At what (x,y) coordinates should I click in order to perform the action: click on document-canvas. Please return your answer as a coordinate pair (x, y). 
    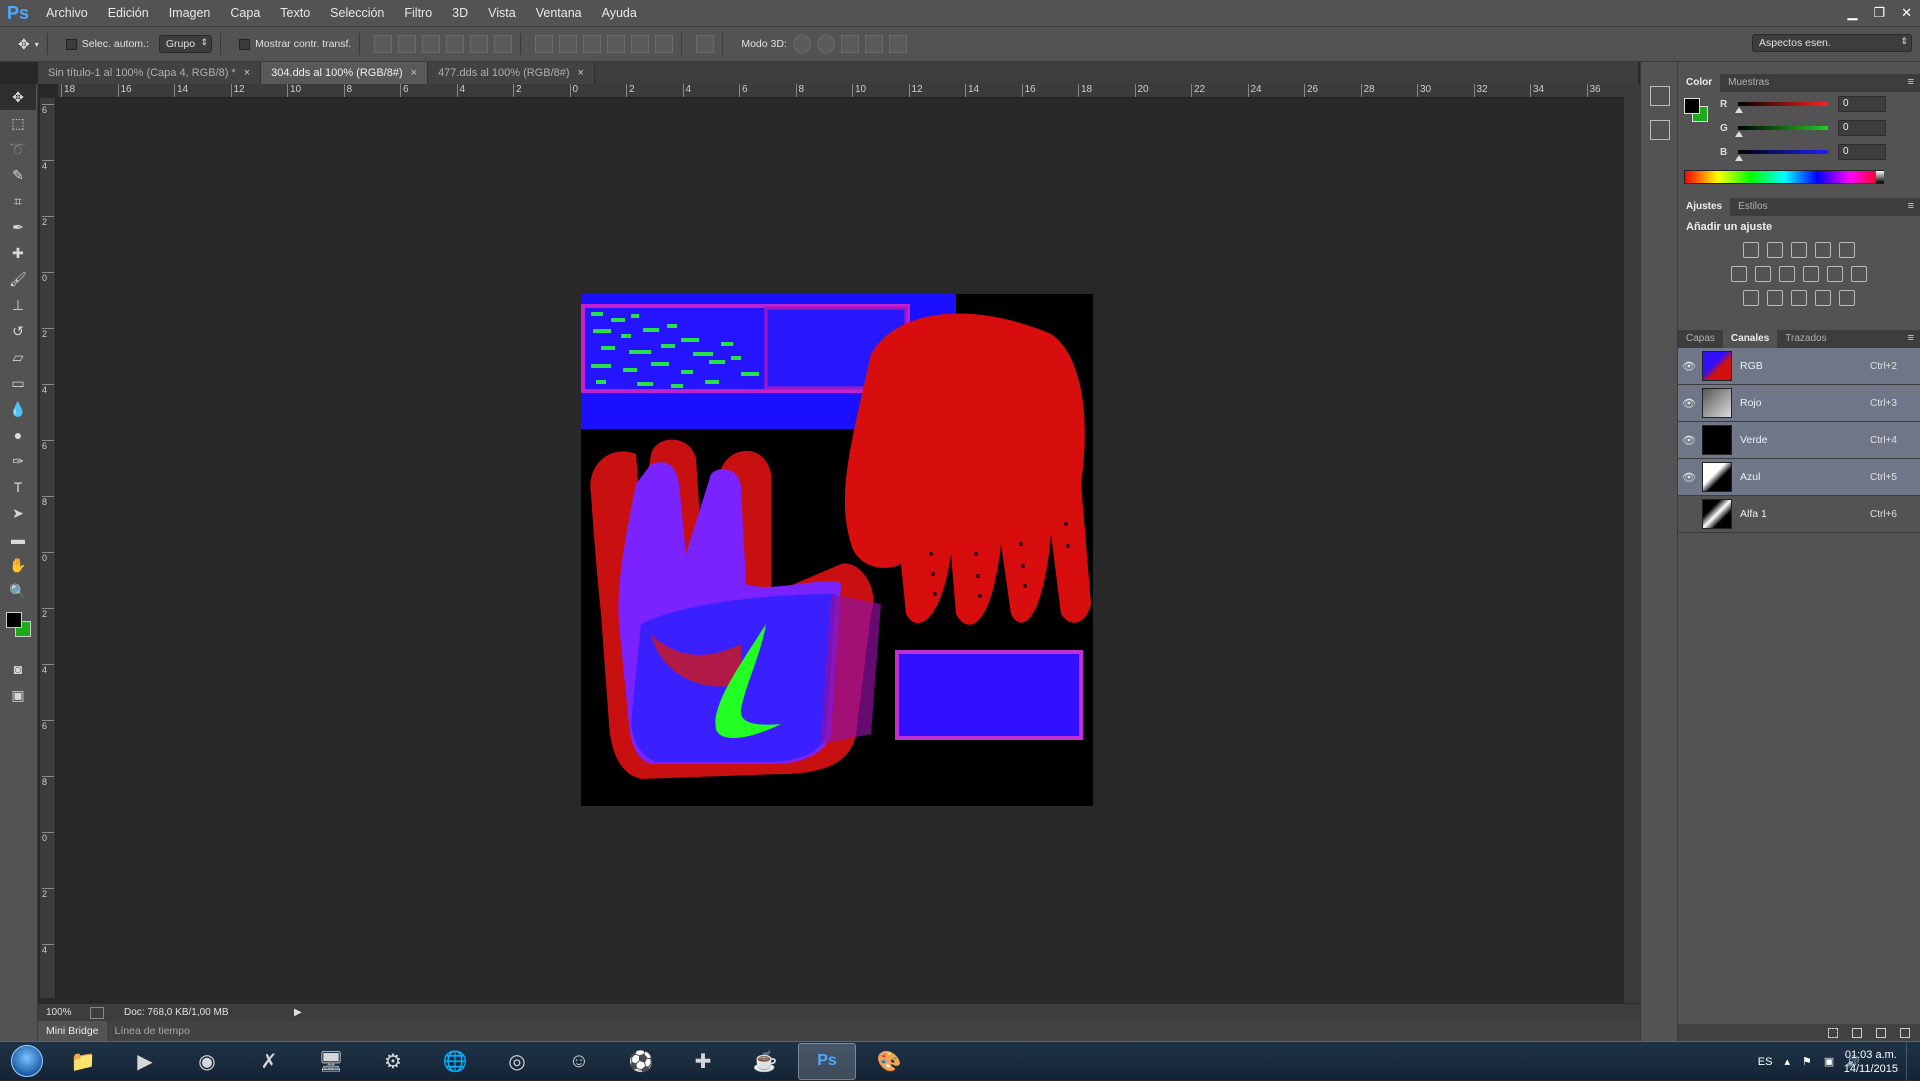
    Looking at the image, I should click on (837, 550).